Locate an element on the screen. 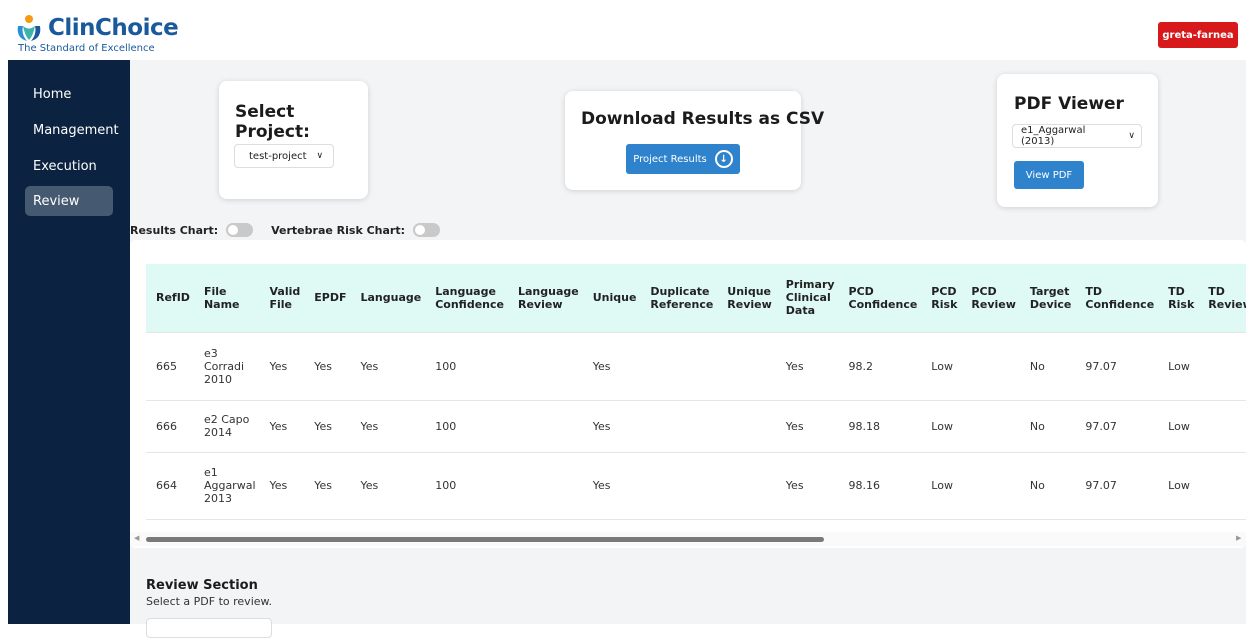  brand-logo: ClinChoice The Standard of Excellence is located at coordinates (95, 34).